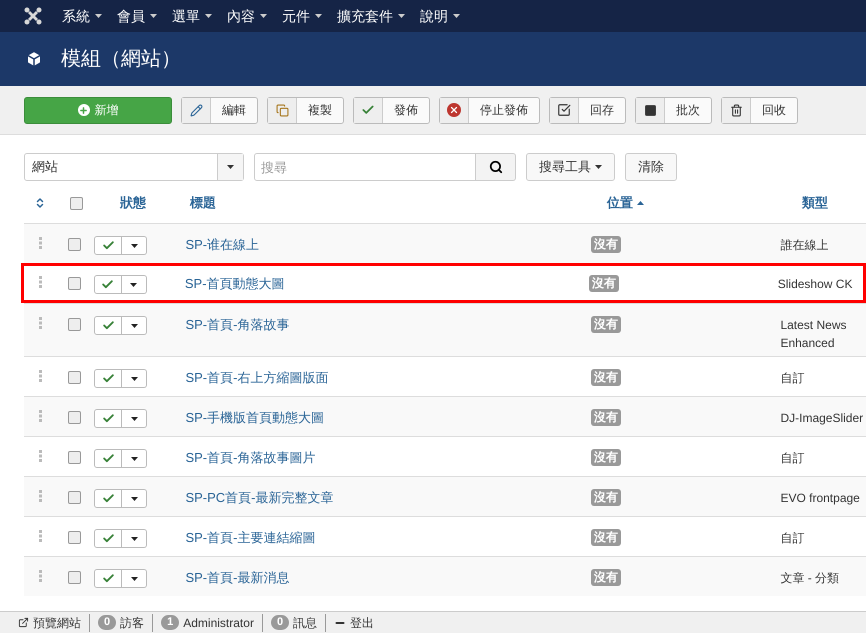 The height and width of the screenshot is (633, 866). What do you see at coordinates (302, 16) in the screenshot?
I see `menu-item: 元件` at bounding box center [302, 16].